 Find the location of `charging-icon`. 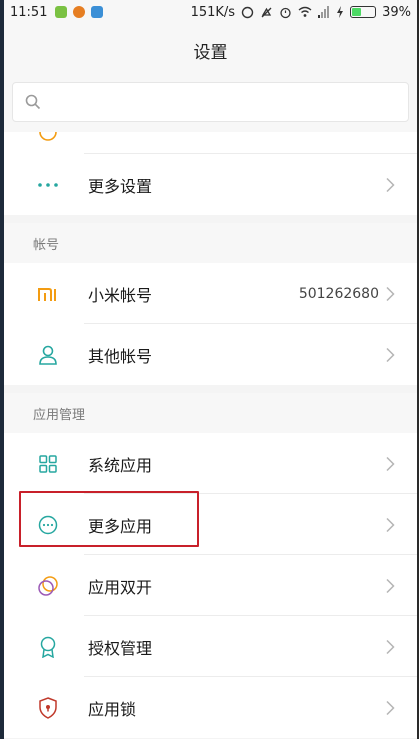

charging-icon is located at coordinates (340, 12).